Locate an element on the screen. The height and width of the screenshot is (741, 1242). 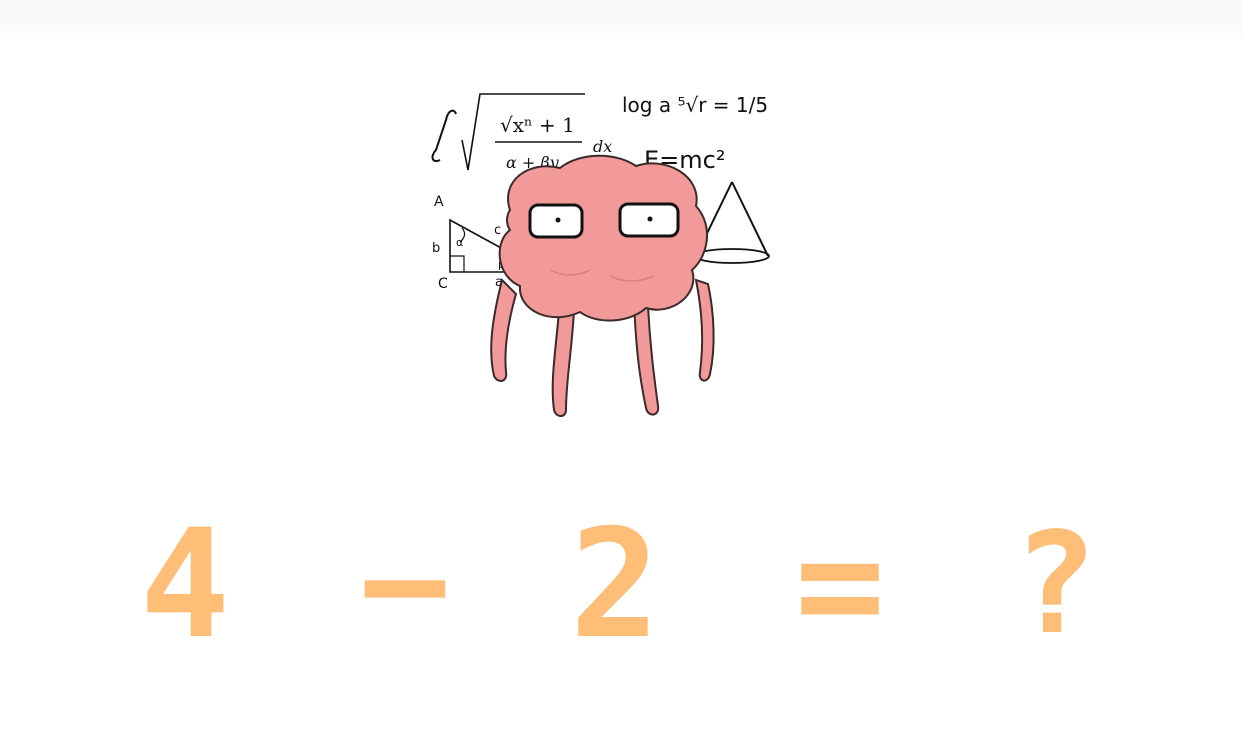
integral-numerator: √xⁿ + 1 is located at coordinates (537, 125).